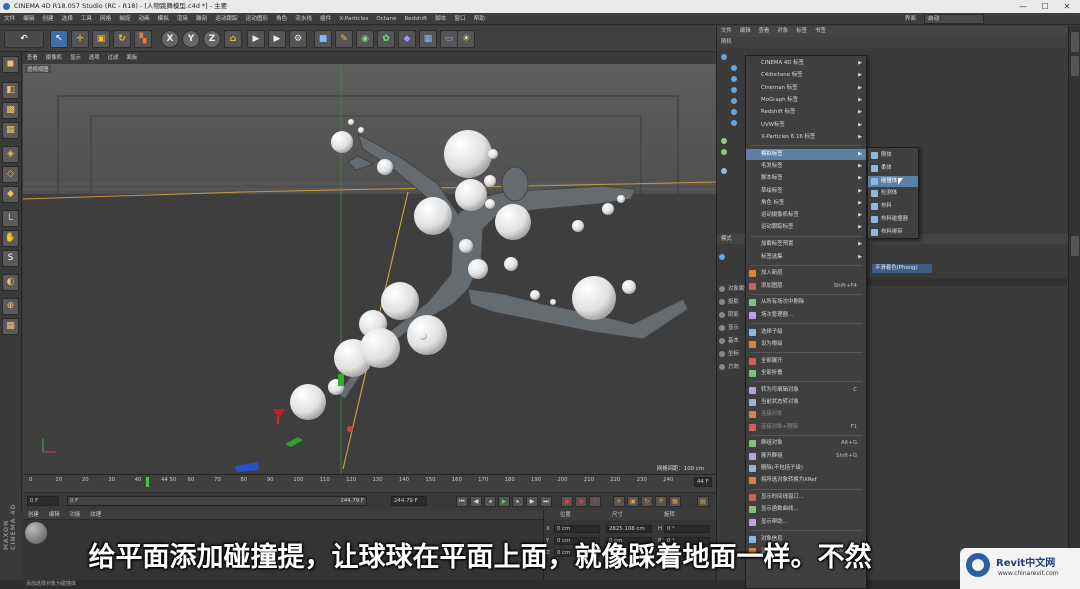  What do you see at coordinates (10, 282) in the screenshot?
I see `magnet-icon: ◐` at bounding box center [10, 282].